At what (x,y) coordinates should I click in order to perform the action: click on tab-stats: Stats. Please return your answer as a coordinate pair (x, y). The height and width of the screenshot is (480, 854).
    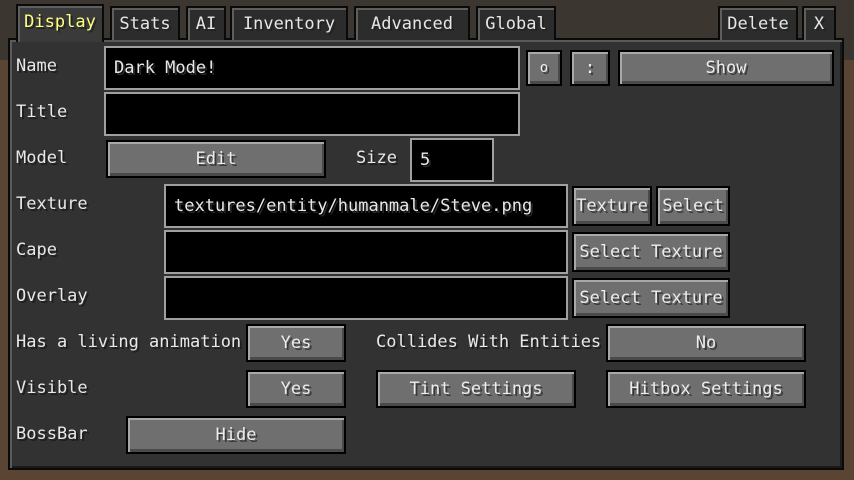
    Looking at the image, I should click on (145, 23).